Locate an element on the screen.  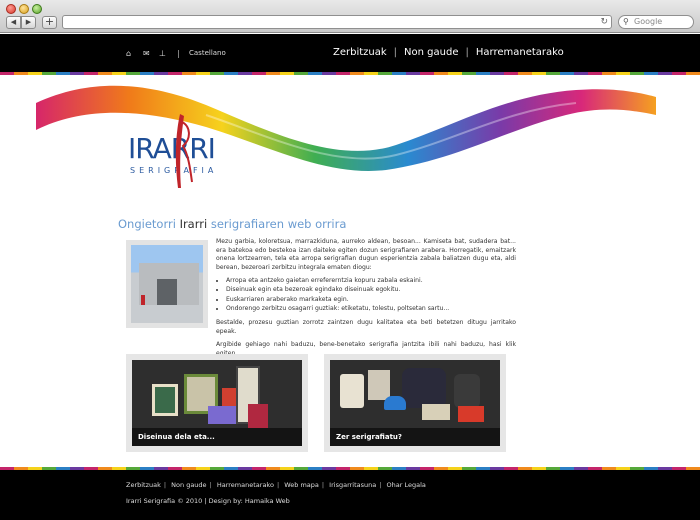
mail-icon: ✉ is located at coordinates (146, 54).